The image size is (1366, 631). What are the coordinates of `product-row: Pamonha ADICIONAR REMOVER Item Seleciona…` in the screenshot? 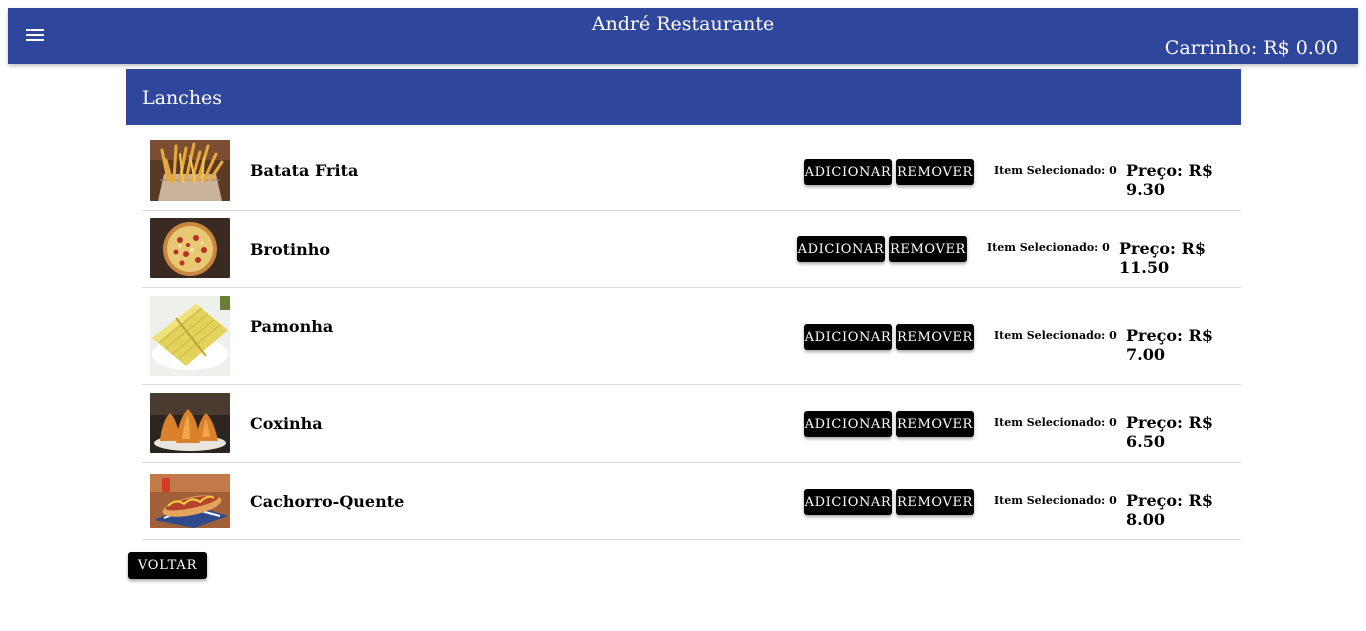 It's located at (691, 336).